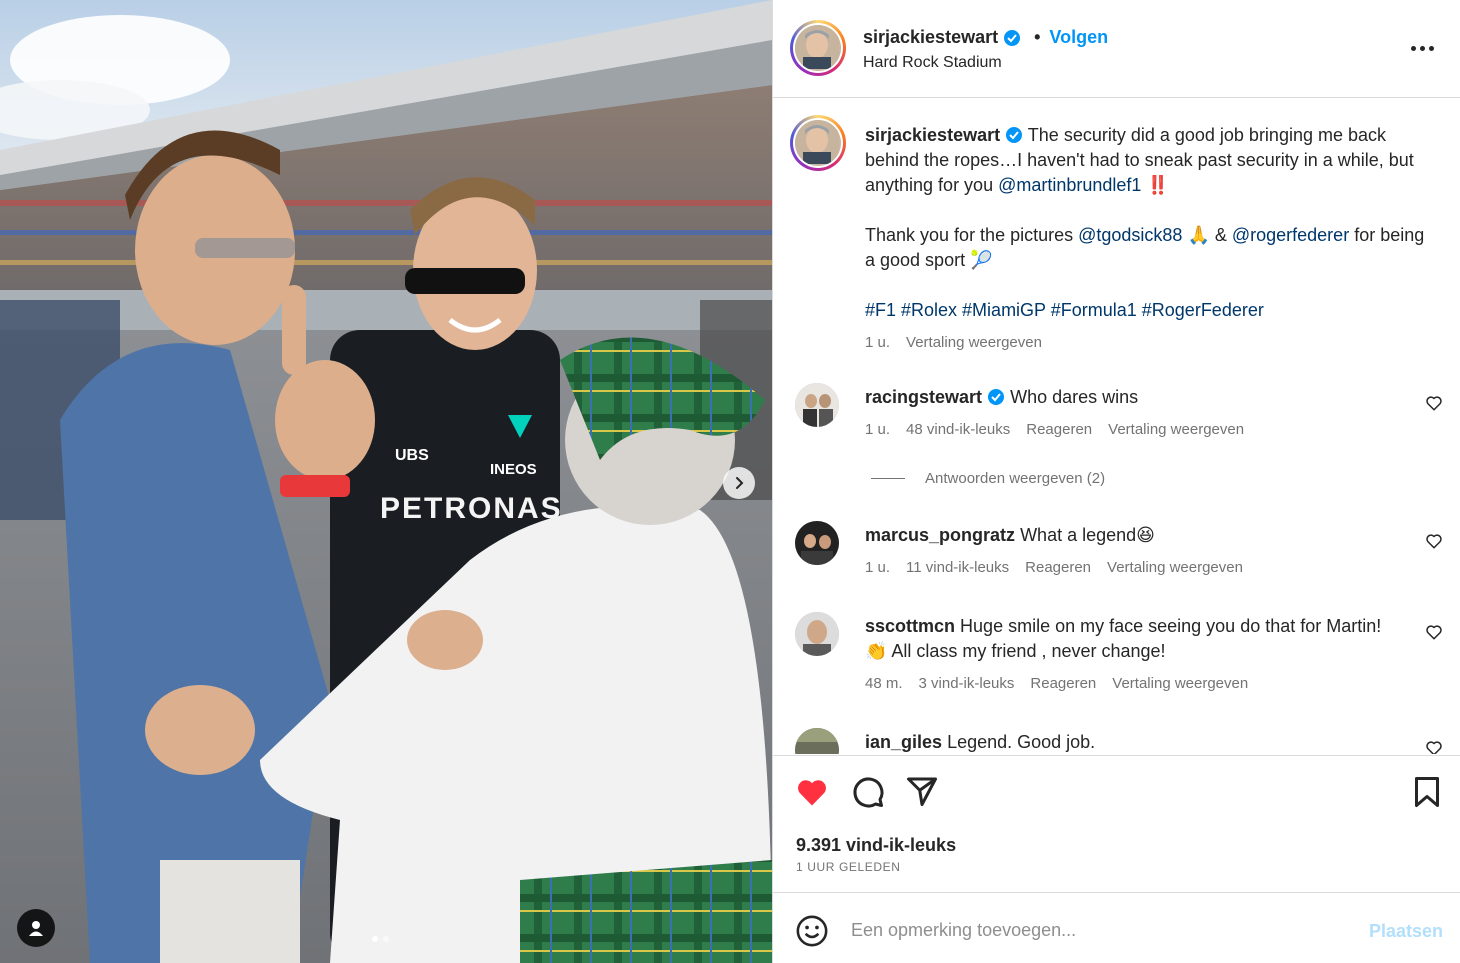 The height and width of the screenshot is (963, 1460). What do you see at coordinates (1116, 823) in the screenshot?
I see `post-actions: 9.391 vind-ik-leuks 1 UUR GELEDEN` at bounding box center [1116, 823].